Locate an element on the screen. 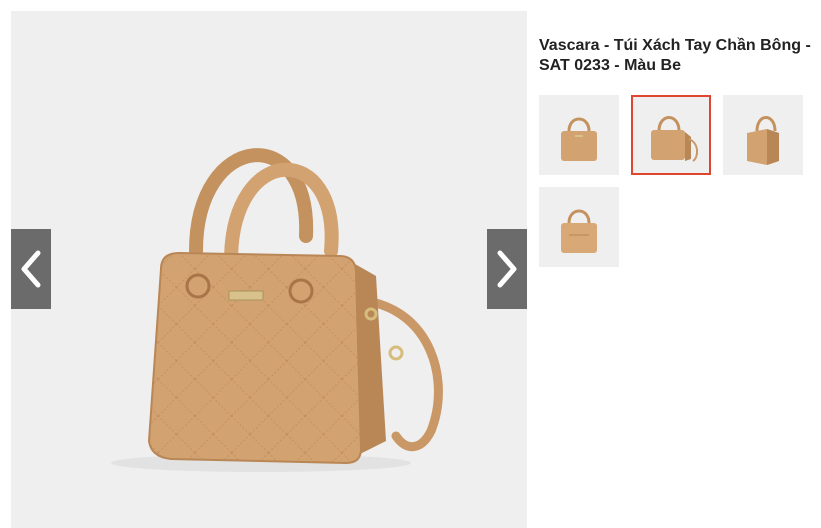  chevron-left-icon is located at coordinates (31, 269).